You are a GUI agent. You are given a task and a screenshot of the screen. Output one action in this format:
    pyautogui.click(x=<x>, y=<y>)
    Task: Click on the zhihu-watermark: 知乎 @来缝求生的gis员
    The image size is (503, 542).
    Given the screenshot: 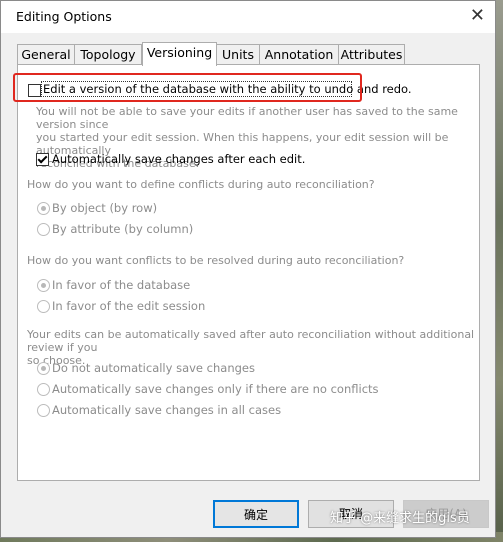 What is the action you would take?
    pyautogui.click(x=400, y=518)
    